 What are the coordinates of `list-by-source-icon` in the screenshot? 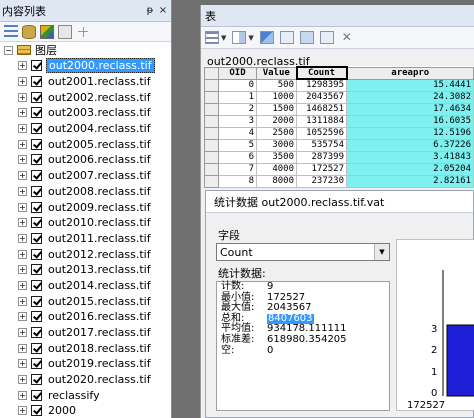 It's located at (29, 31).